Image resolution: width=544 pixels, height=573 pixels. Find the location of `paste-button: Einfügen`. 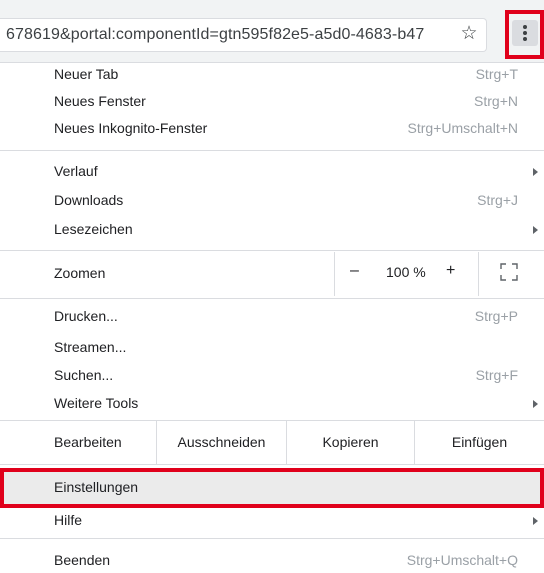

paste-button: Einfügen is located at coordinates (479, 442).